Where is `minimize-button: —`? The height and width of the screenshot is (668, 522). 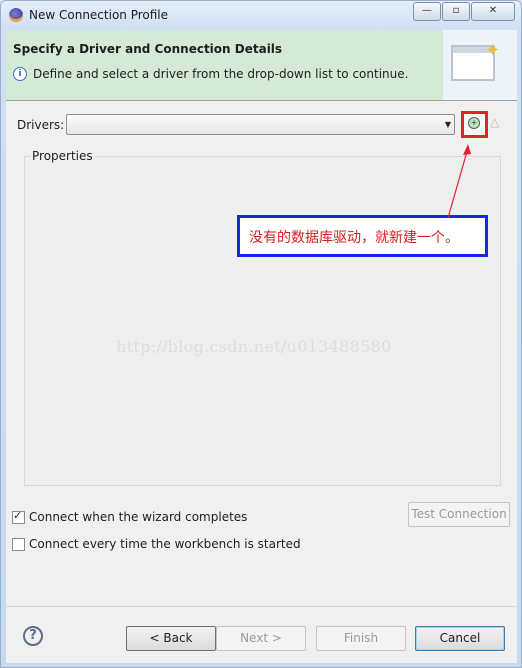 minimize-button: — is located at coordinates (427, 11).